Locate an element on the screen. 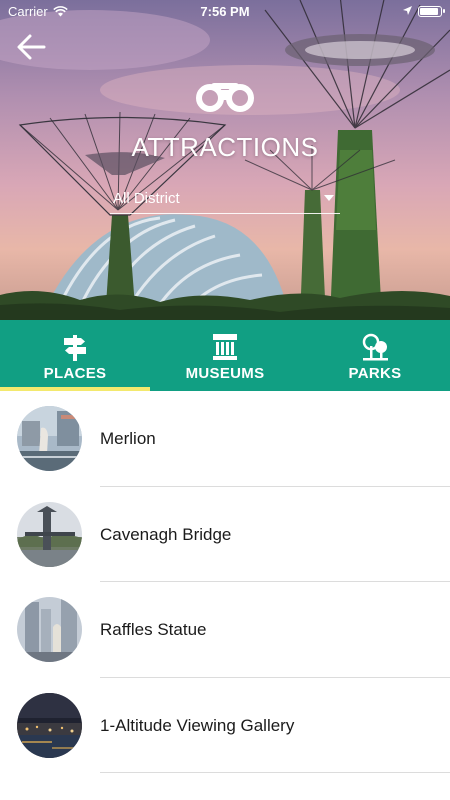 Image resolution: width=450 pixels, height=800 pixels. arrow-left-icon is located at coordinates (31, 47).